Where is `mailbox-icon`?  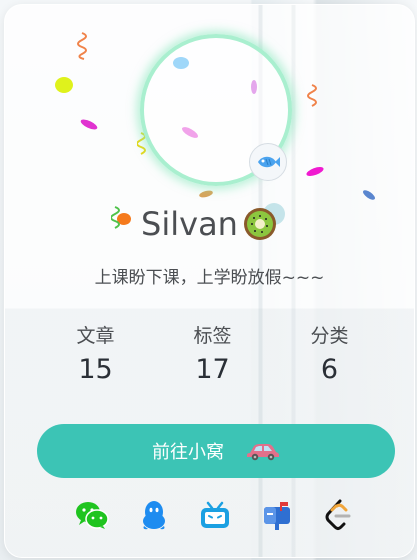
mailbox-icon is located at coordinates (277, 515).